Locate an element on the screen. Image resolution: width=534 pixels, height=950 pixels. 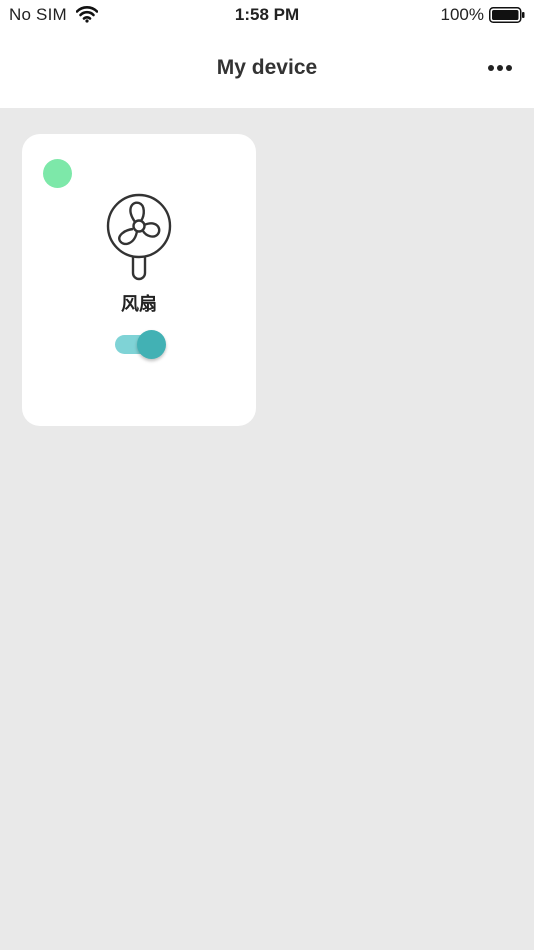
header-area: No SIM 1:58 PM 100% My device is located at coordinates (267, 54).